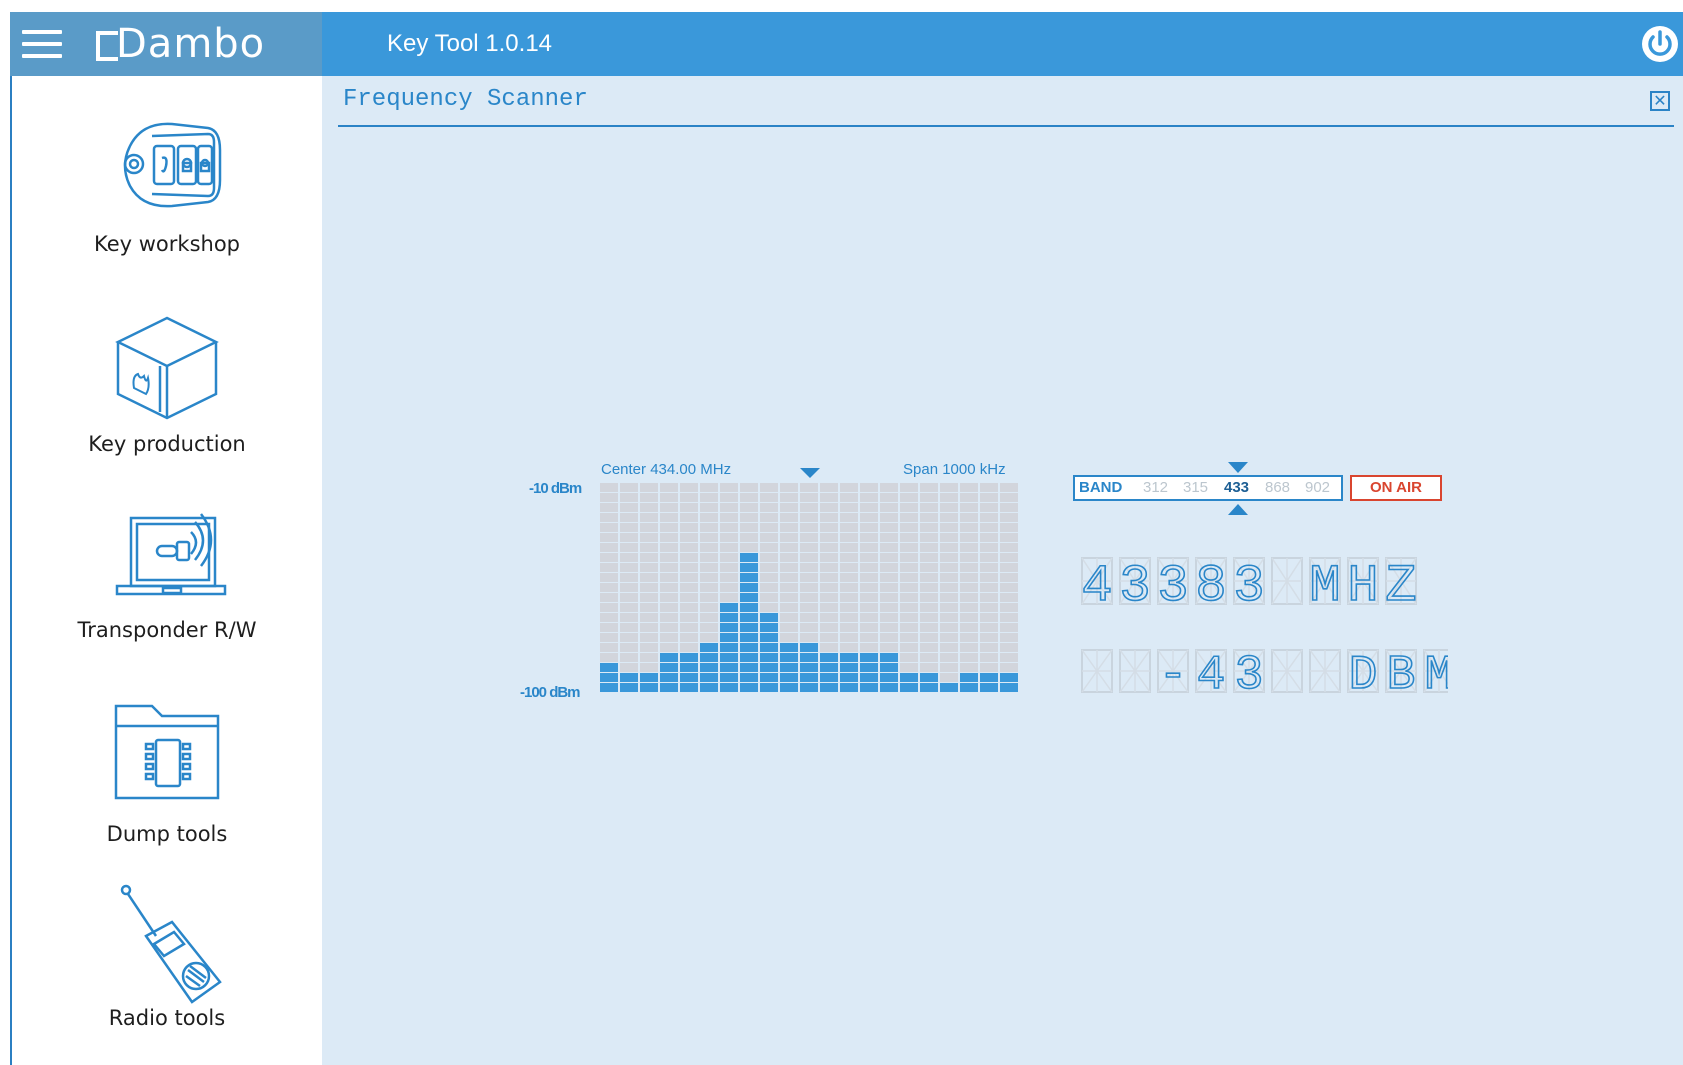 The image size is (1683, 1065). I want to click on panel-divider, so click(1006, 126).